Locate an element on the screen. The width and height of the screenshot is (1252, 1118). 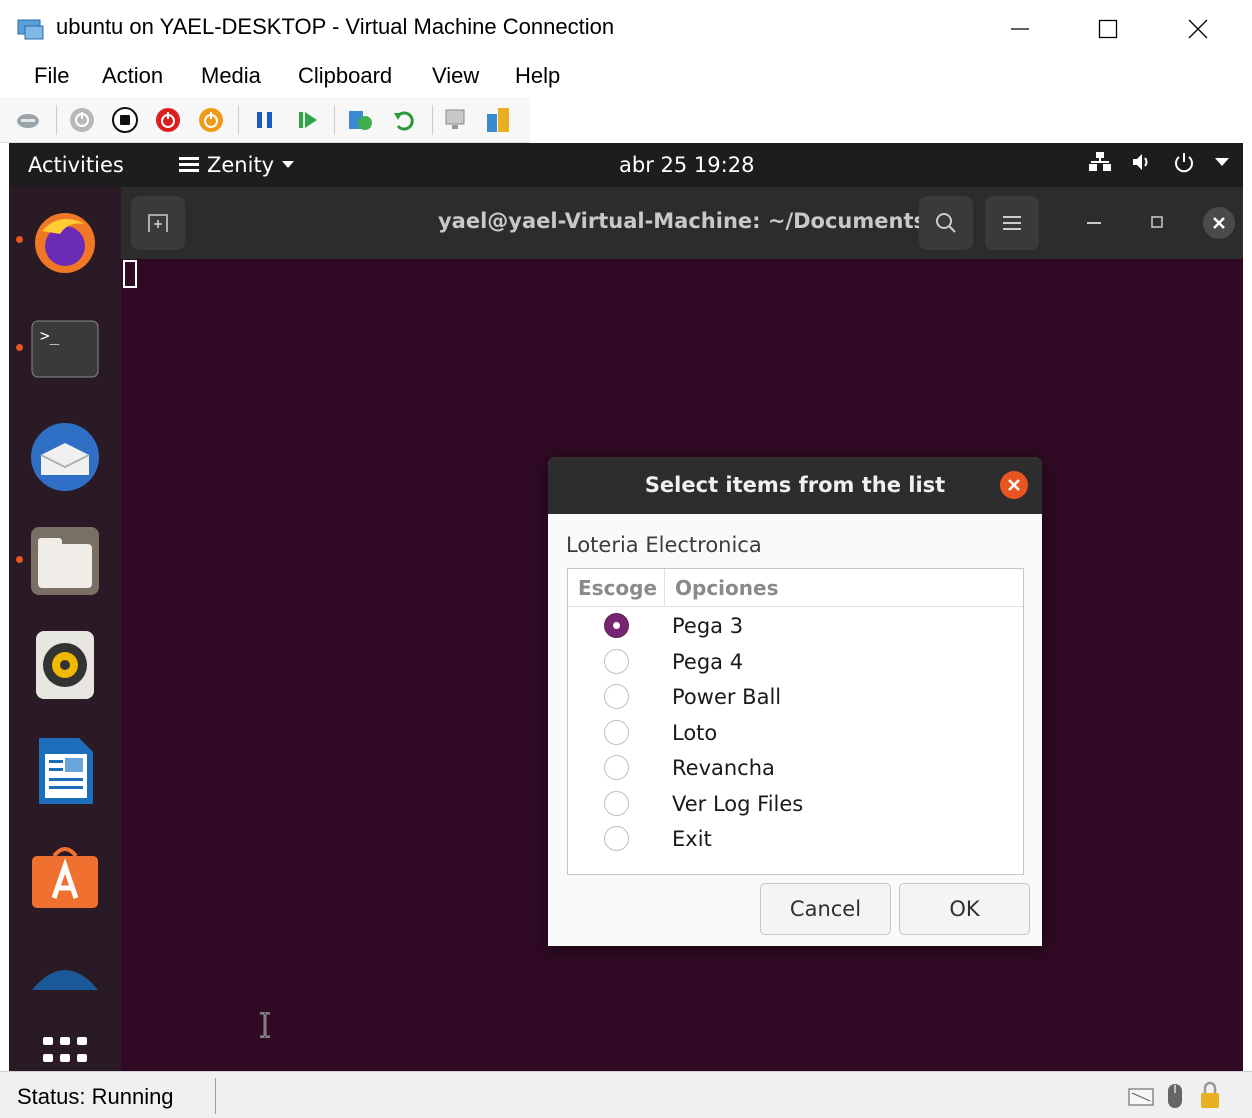
system-tray is located at coordinates (1159, 162).